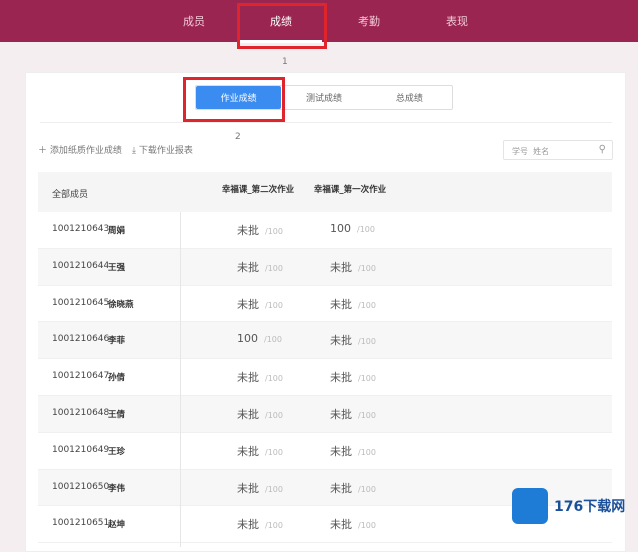 The height and width of the screenshot is (552, 638). Describe the element at coordinates (117, 341) in the screenshot. I see `student-name: 李菲` at that location.